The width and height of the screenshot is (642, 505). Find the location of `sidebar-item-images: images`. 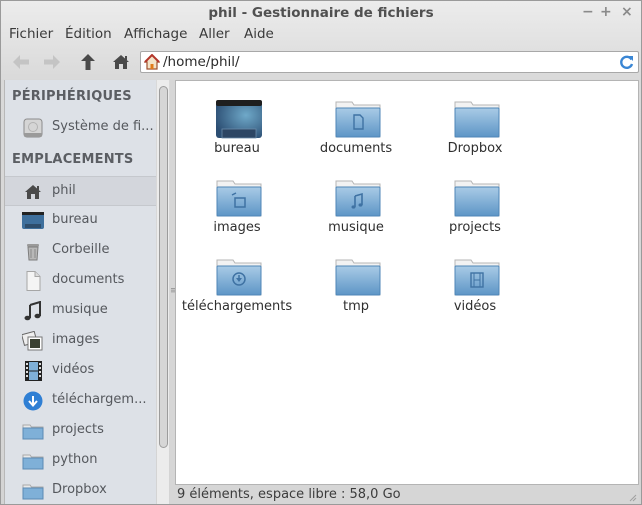

sidebar-item-images: images is located at coordinates (80, 341).